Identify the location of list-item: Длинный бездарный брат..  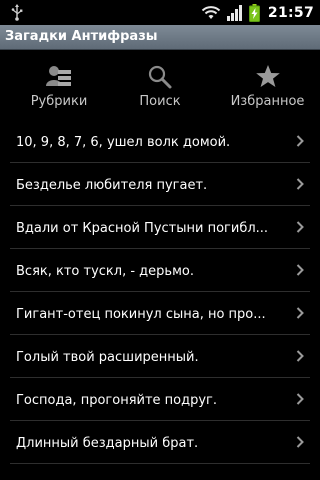
(160, 442).